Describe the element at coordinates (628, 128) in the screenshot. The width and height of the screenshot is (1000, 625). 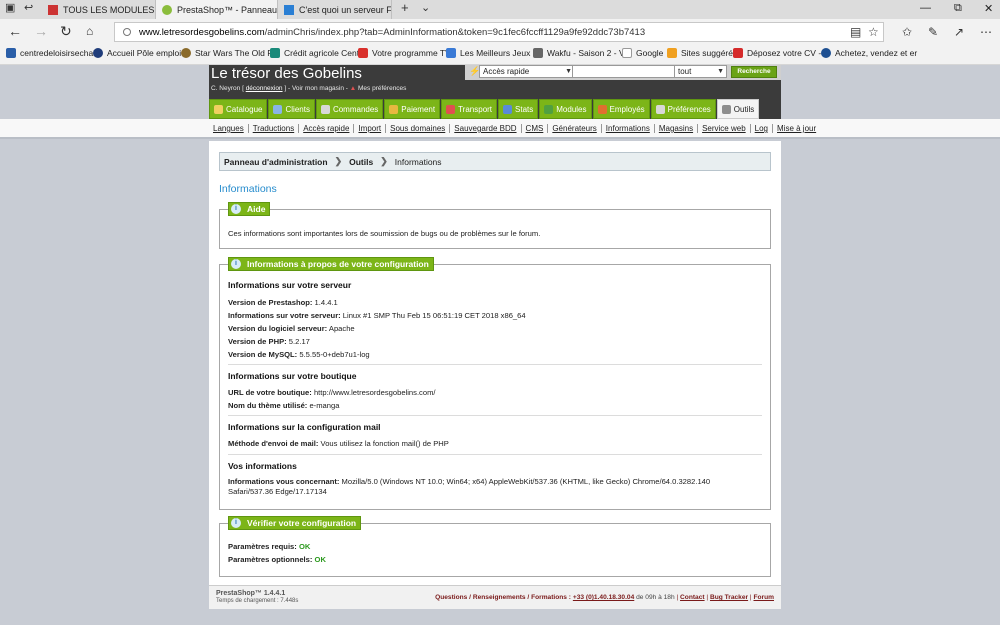
I see `submenu-informations: Informations` at that location.